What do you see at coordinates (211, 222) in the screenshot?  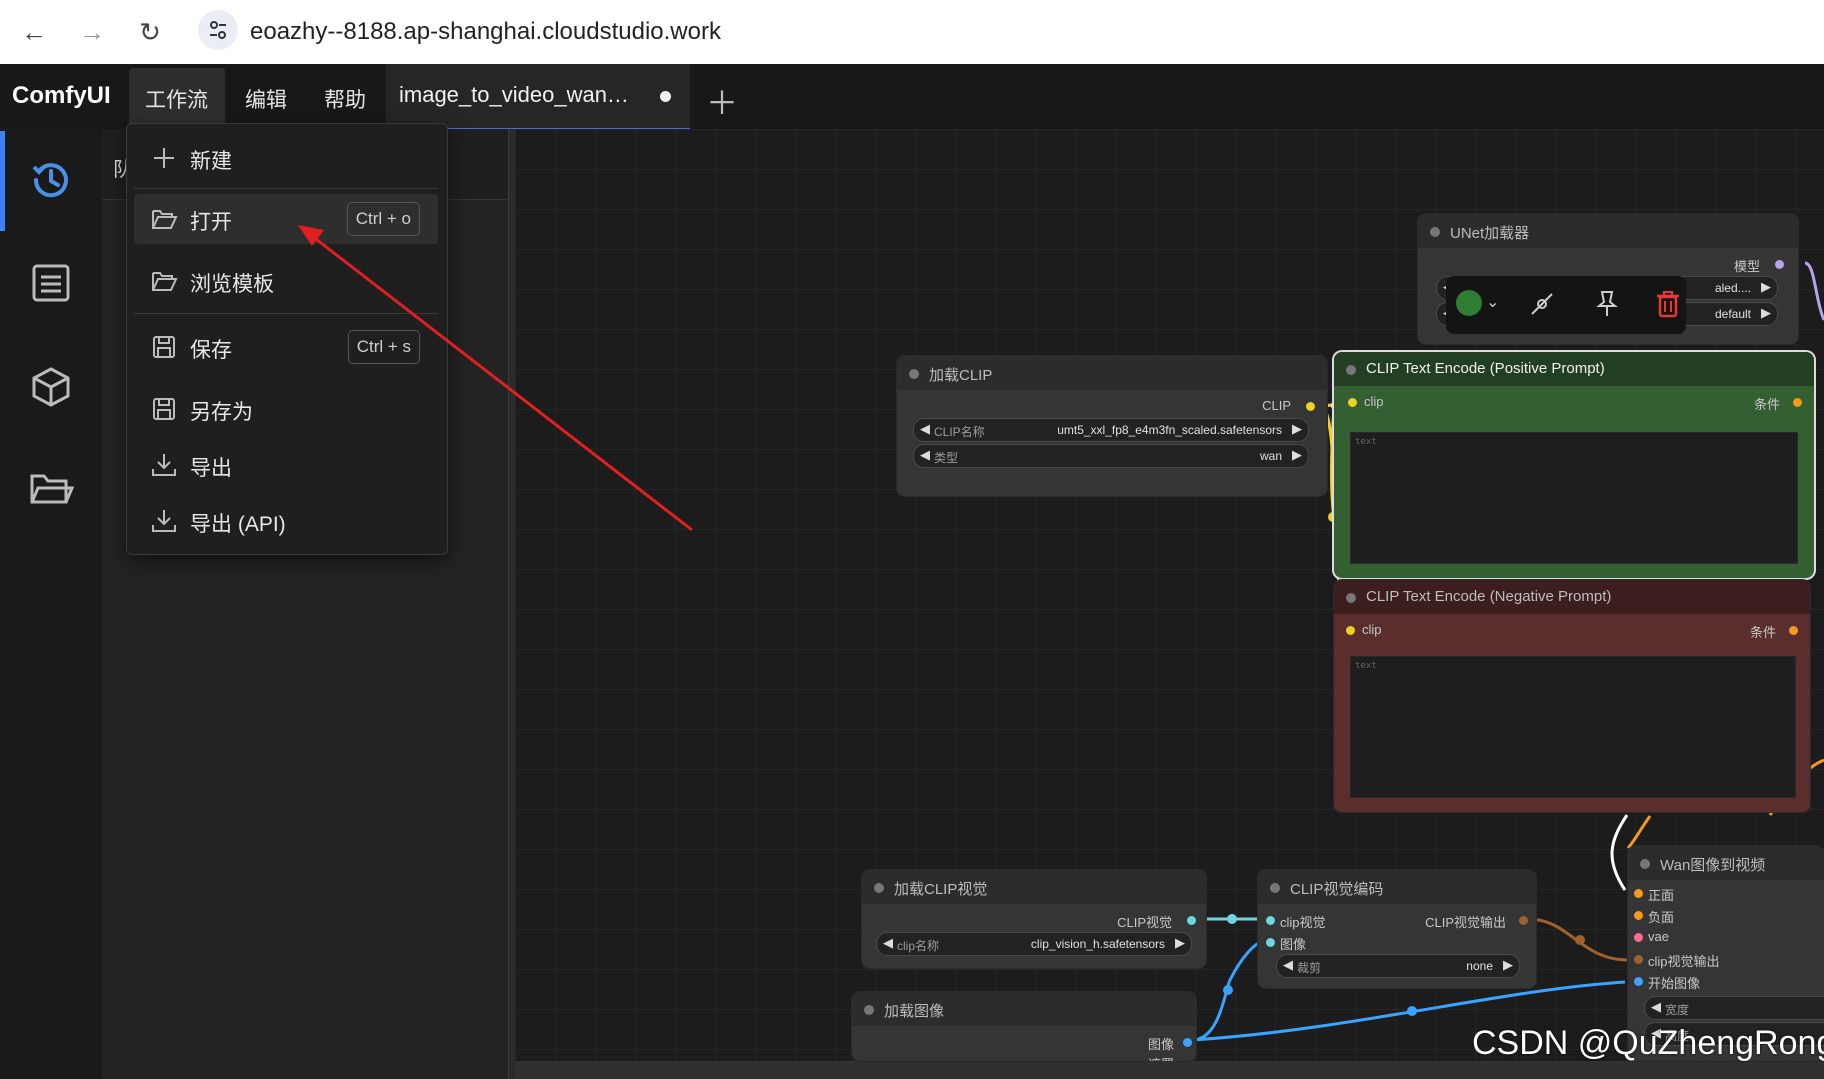 I see `menu-item-label: 打开` at bounding box center [211, 222].